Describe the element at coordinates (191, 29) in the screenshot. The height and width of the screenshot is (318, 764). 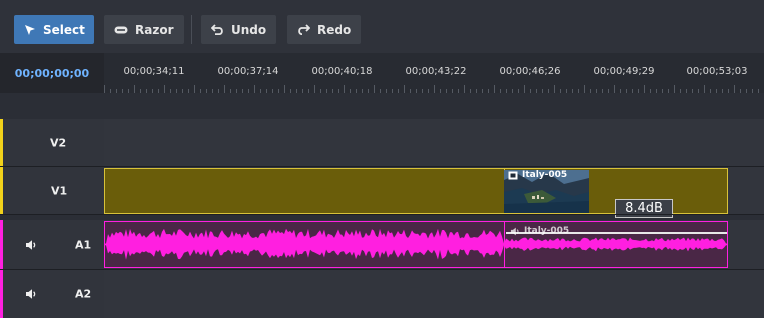
I see `toolbar-separator` at that location.